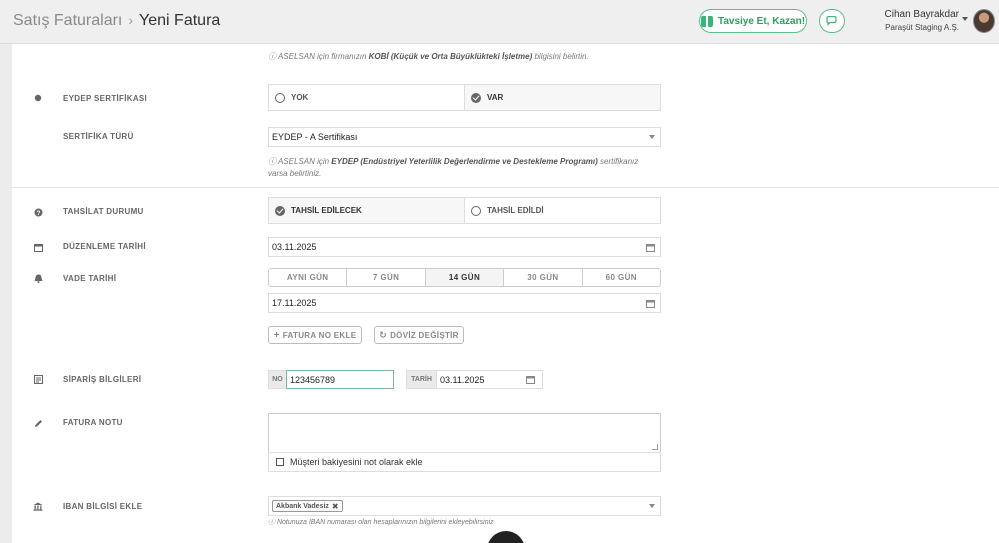 Image resolution: width=999 pixels, height=543 pixels. What do you see at coordinates (922, 27) in the screenshot?
I see `company-name: Paraşüt Staging A.Ş.` at bounding box center [922, 27].